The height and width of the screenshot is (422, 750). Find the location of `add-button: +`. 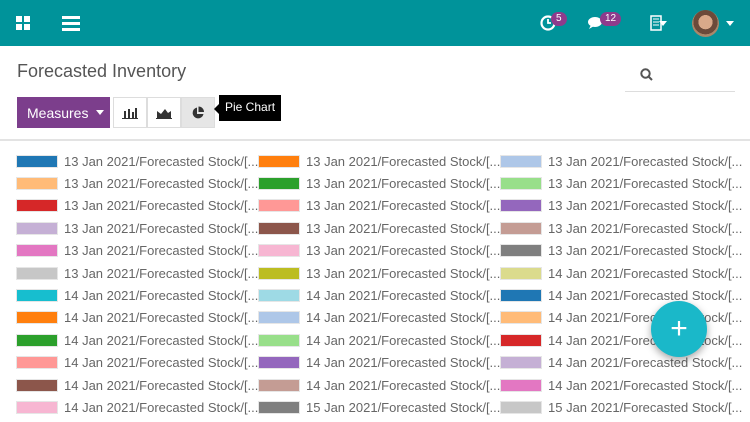

add-button: + is located at coordinates (679, 329).